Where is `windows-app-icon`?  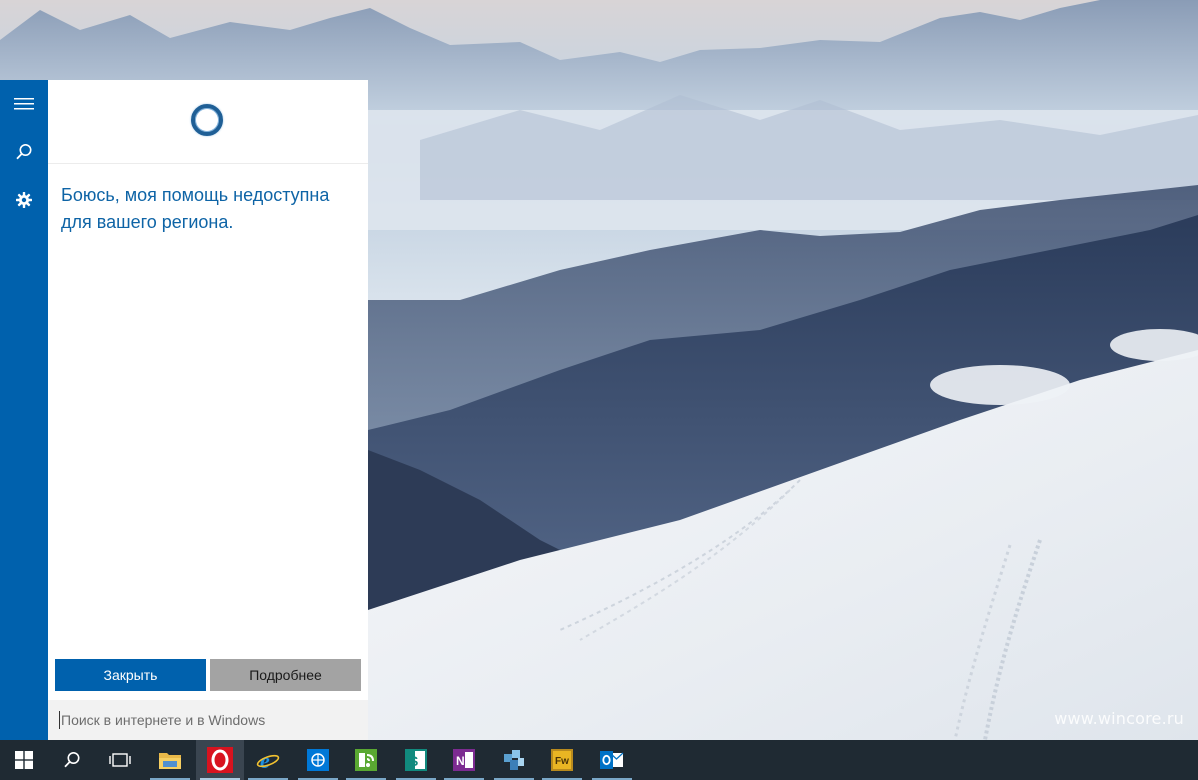 windows-app-icon is located at coordinates (318, 760).